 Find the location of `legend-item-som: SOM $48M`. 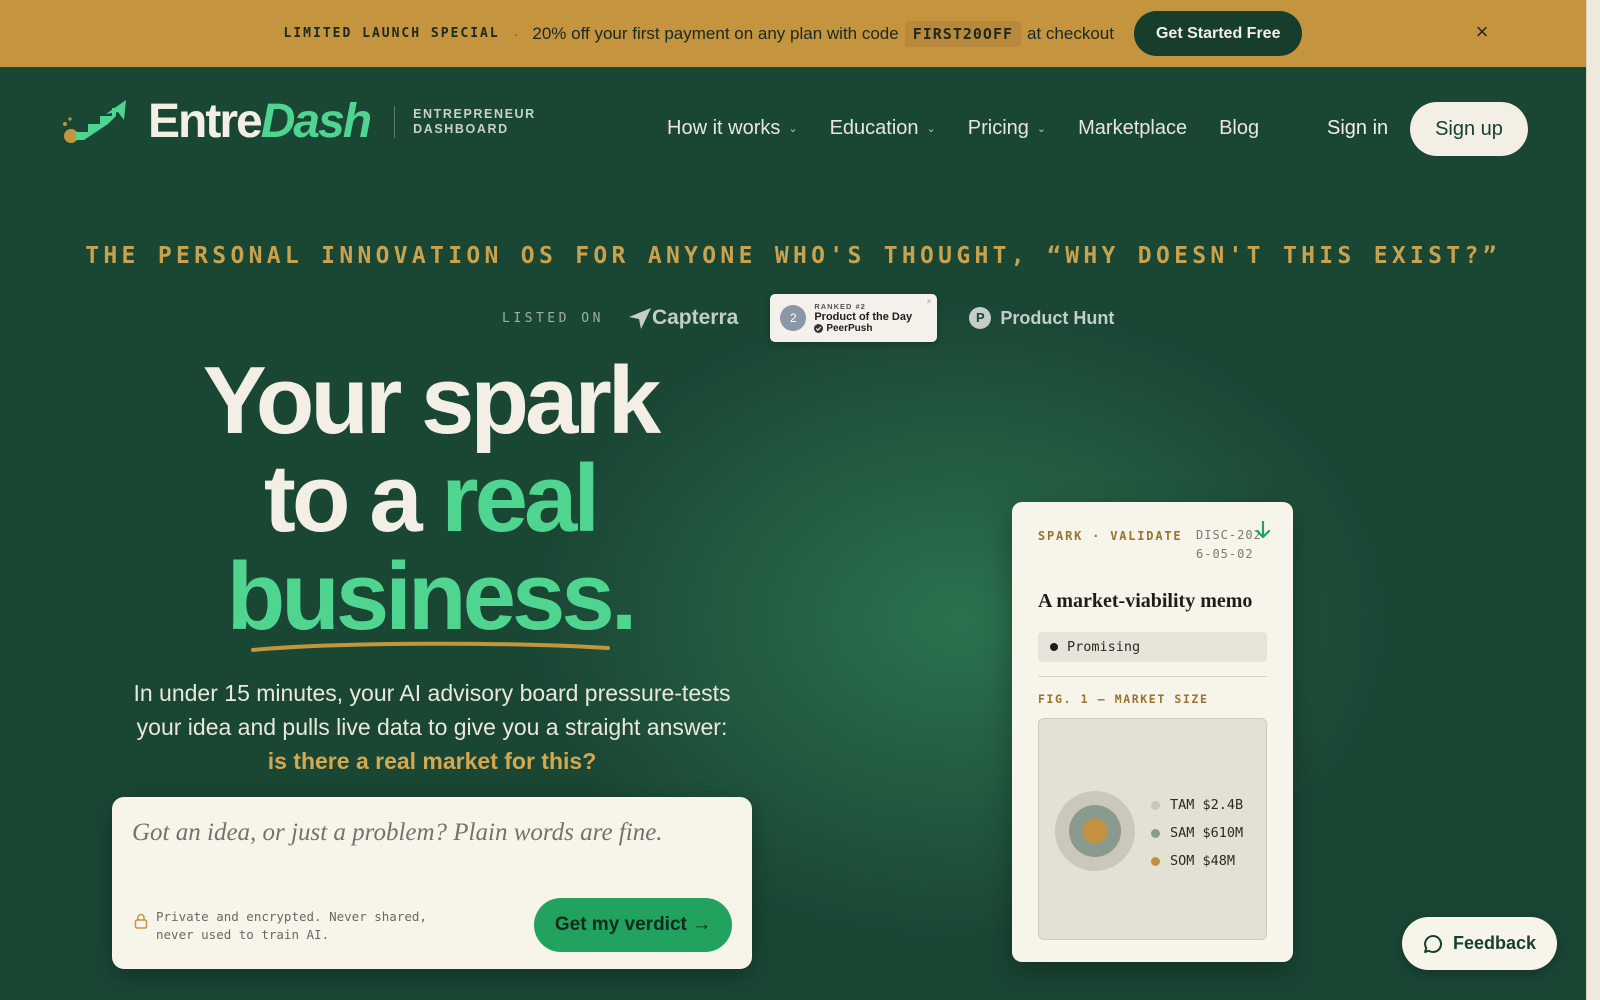

legend-item-som: SOM $48M is located at coordinates (1197, 861).